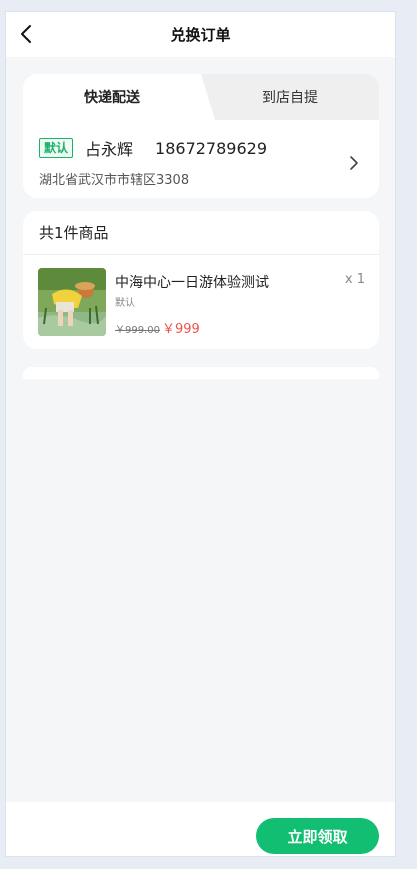 The image size is (417, 869). I want to click on back-button, so click(26, 34).